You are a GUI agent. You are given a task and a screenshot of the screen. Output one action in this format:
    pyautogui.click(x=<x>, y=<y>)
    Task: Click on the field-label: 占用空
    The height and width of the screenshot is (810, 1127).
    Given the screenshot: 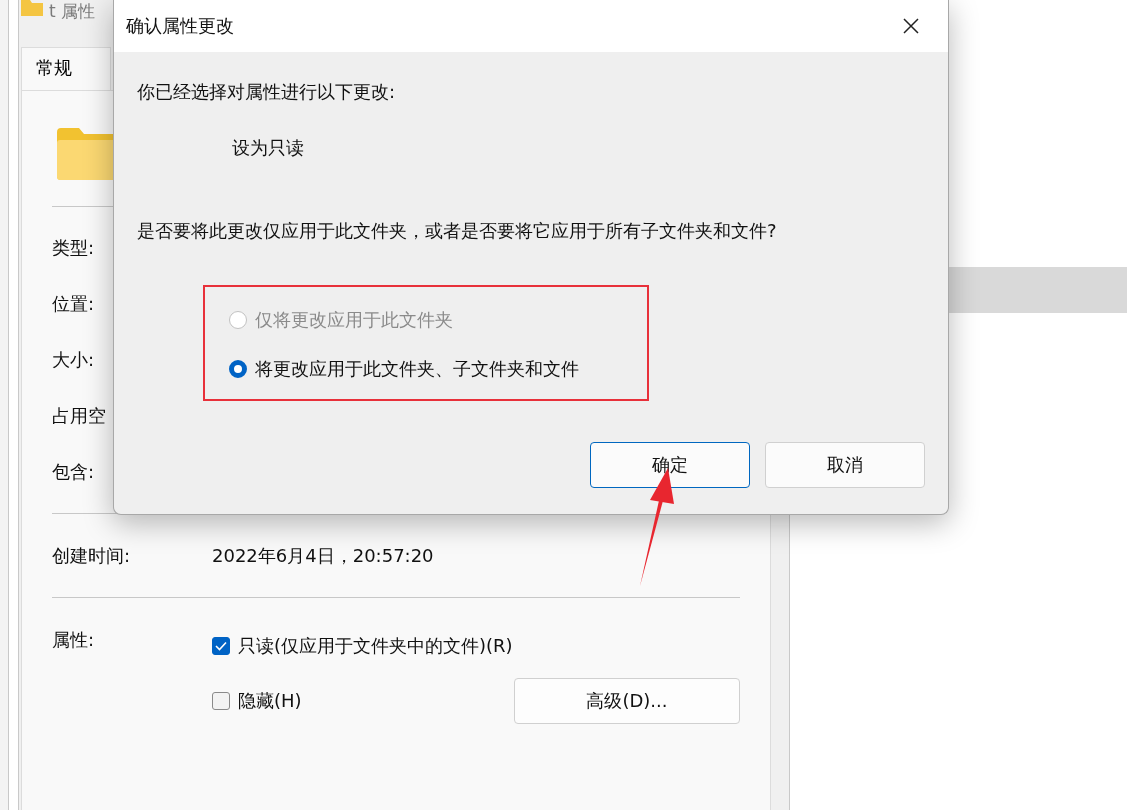 What is the action you would take?
    pyautogui.click(x=79, y=416)
    